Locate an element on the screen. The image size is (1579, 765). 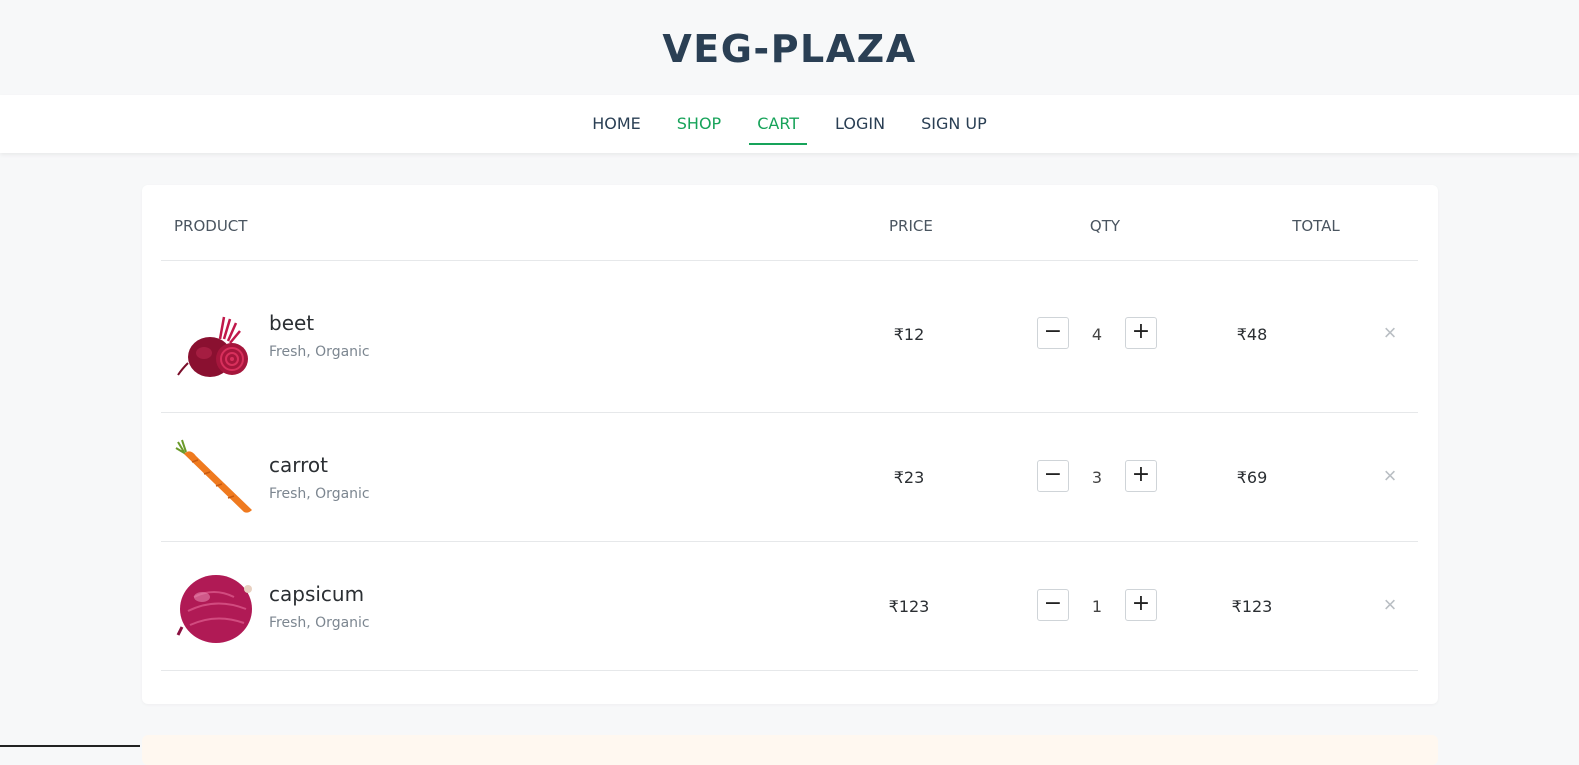
site-title: VEG-PLAZA is located at coordinates (789, 48).